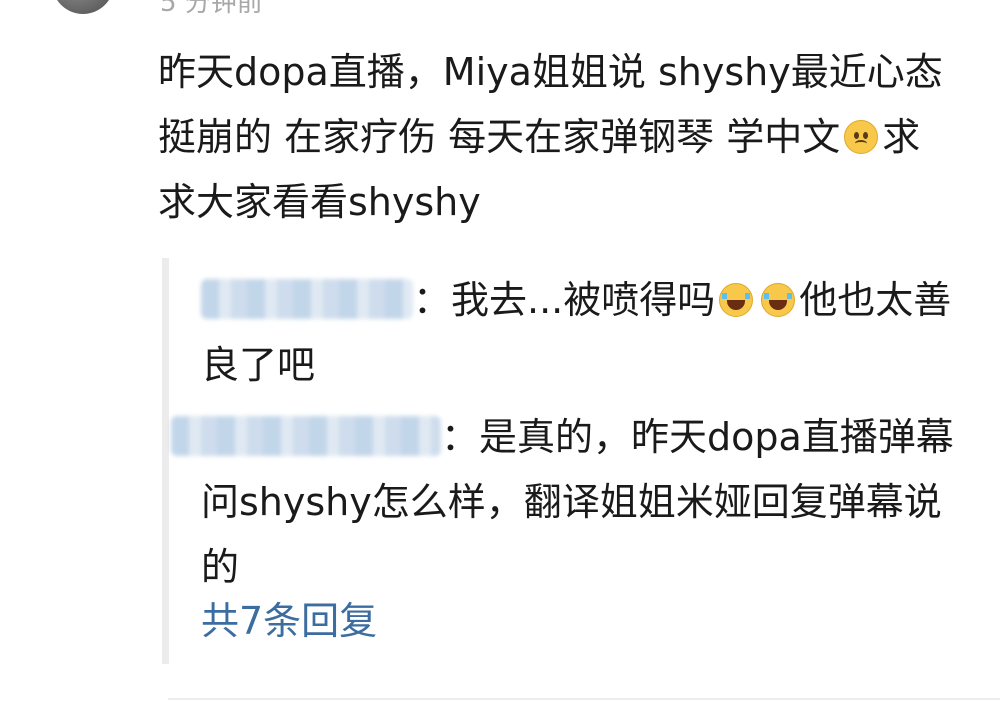  I want to click on sad-face-icon, so click(861, 137).